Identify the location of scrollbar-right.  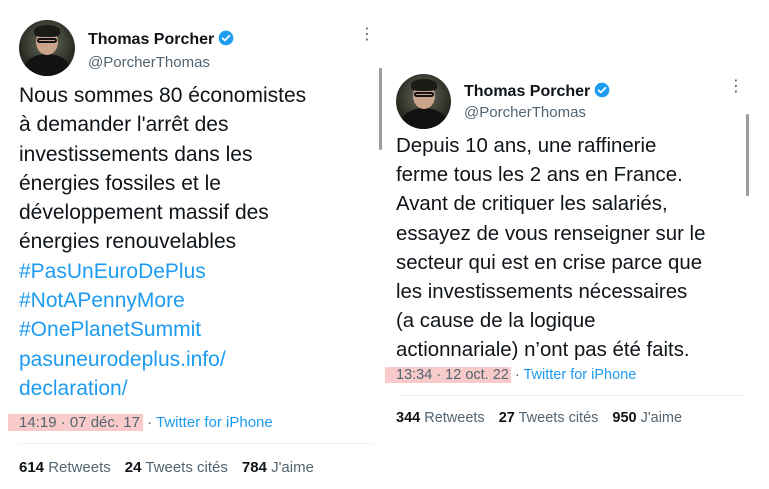
(747, 155).